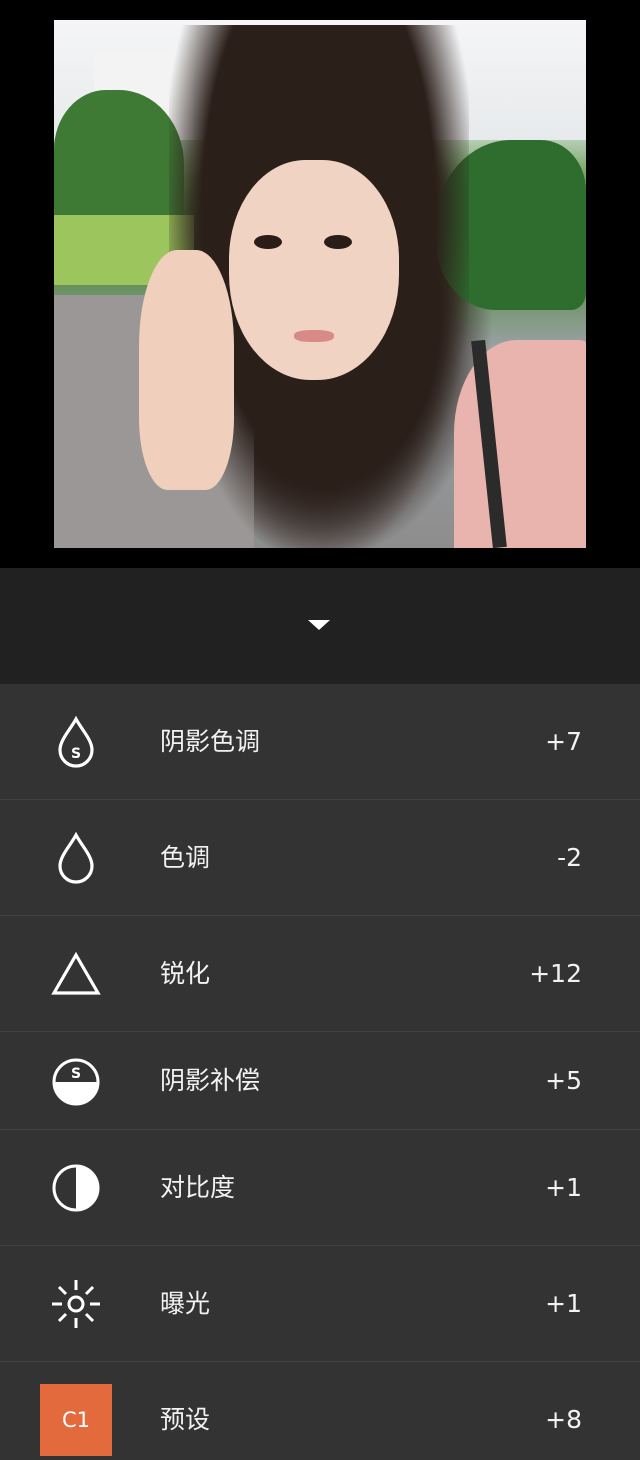 This screenshot has height=1460, width=640. Describe the element at coordinates (210, 1080) in the screenshot. I see `adjustment-label: 阴影补偿` at that location.